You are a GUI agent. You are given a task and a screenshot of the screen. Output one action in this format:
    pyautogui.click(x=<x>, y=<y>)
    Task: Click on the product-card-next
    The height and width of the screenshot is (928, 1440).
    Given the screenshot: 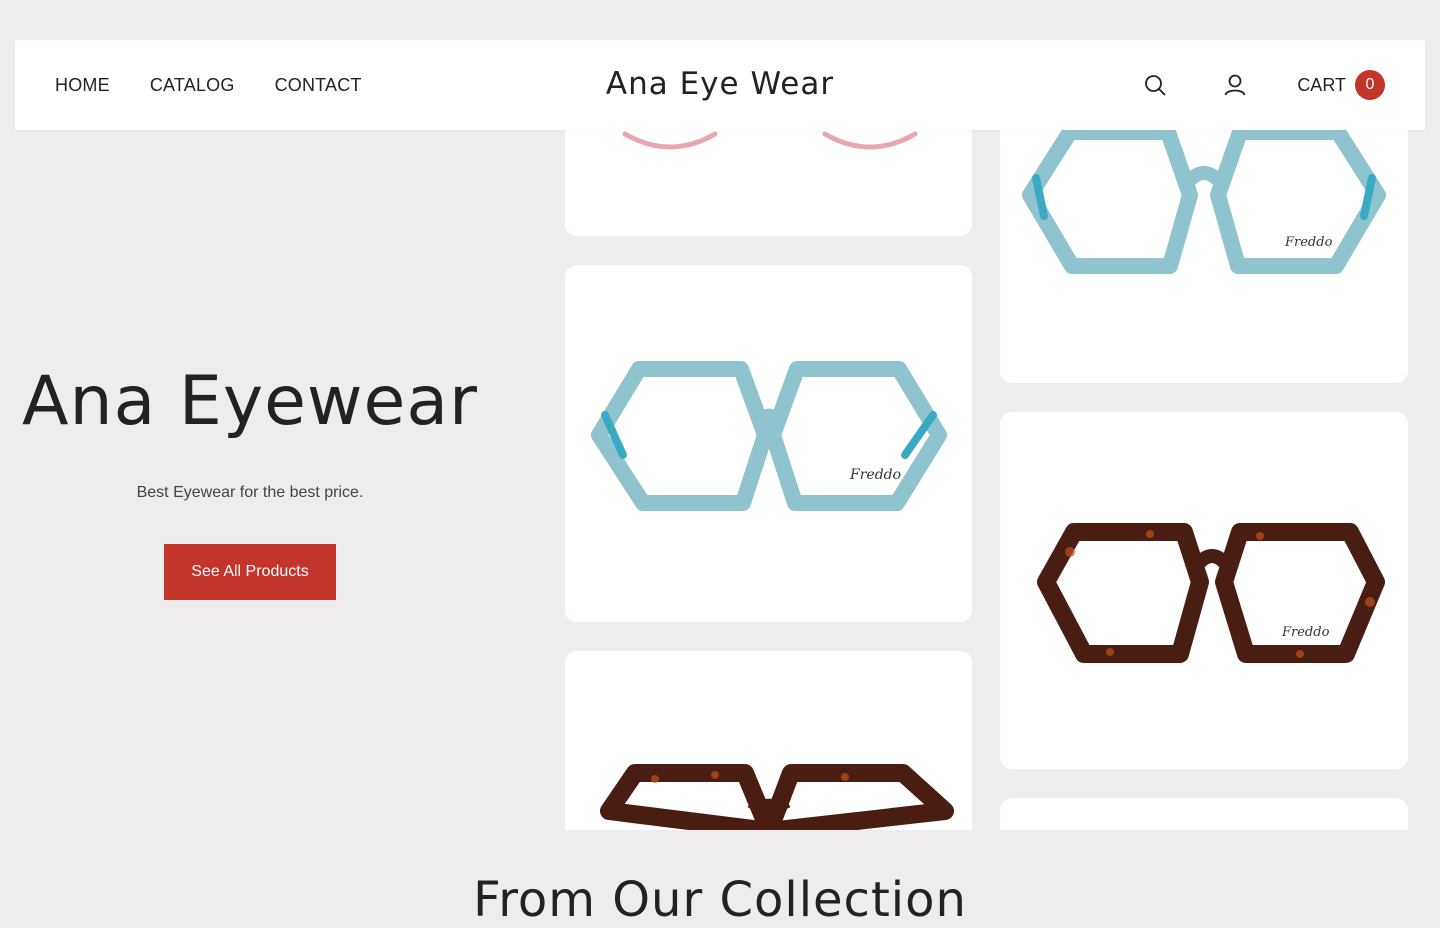 What is the action you would take?
    pyautogui.click(x=1204, y=814)
    